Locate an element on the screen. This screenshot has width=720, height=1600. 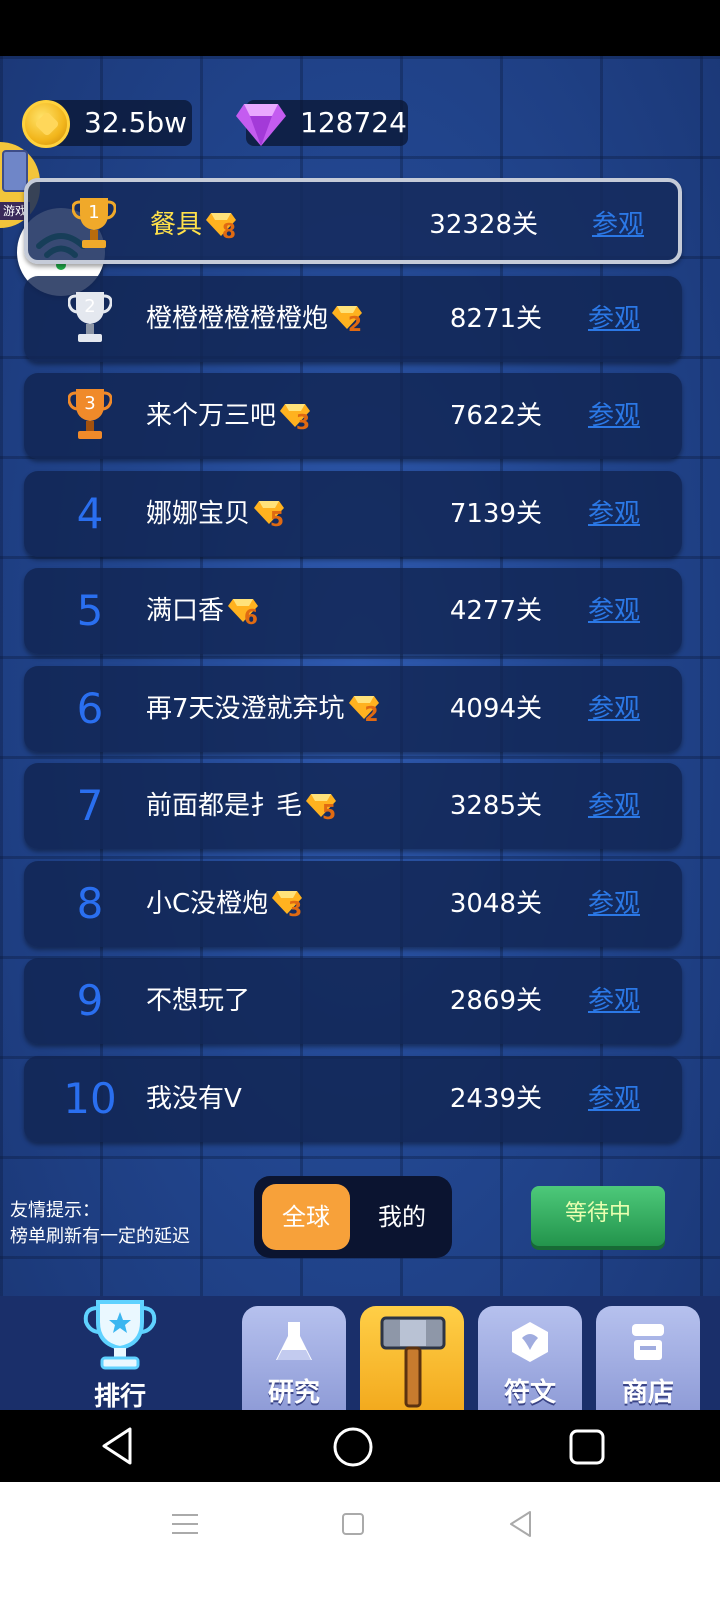
player-score: 2439关 is located at coordinates (495, 1098).